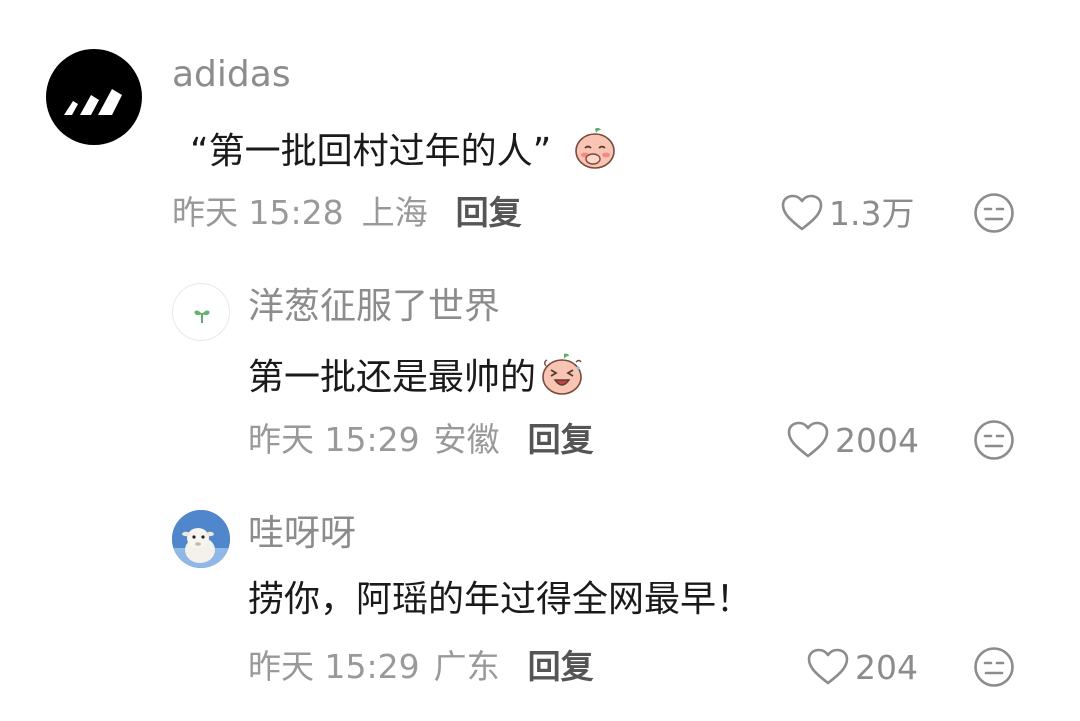 The image size is (1080, 721). I want to click on comment-username: 哇呀呀, so click(302, 534).